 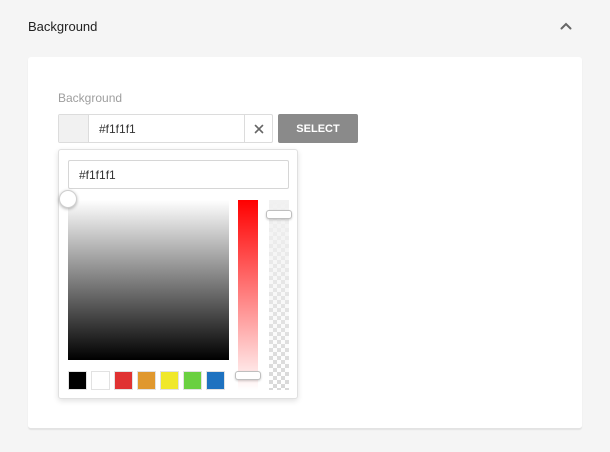 I want to click on hue-slider-handle, so click(x=248, y=375).